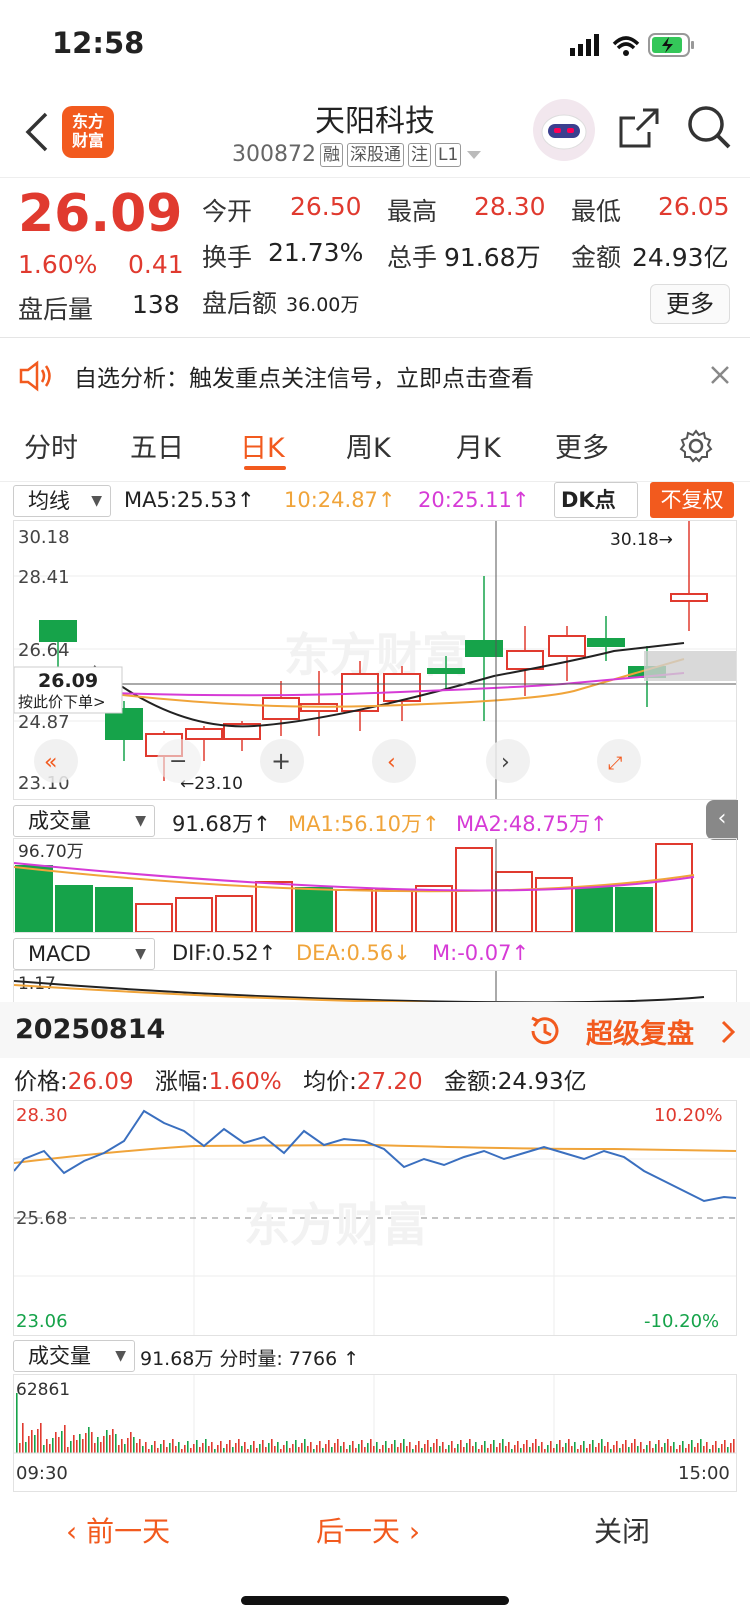 This screenshot has height=1624, width=750. Describe the element at coordinates (44, 722) in the screenshot. I see `y-label-3: 24.87` at that location.